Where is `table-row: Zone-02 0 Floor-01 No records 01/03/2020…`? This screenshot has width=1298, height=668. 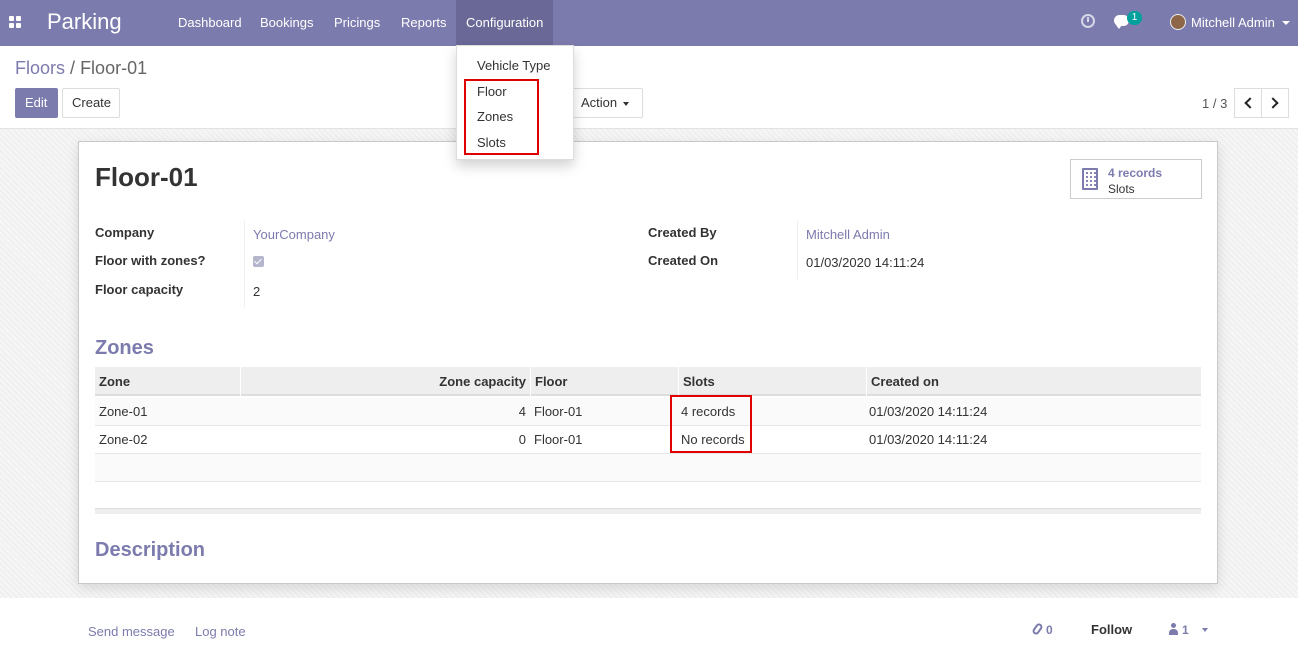 table-row: Zone-02 0 Floor-01 No records 01/03/2020… is located at coordinates (648, 440).